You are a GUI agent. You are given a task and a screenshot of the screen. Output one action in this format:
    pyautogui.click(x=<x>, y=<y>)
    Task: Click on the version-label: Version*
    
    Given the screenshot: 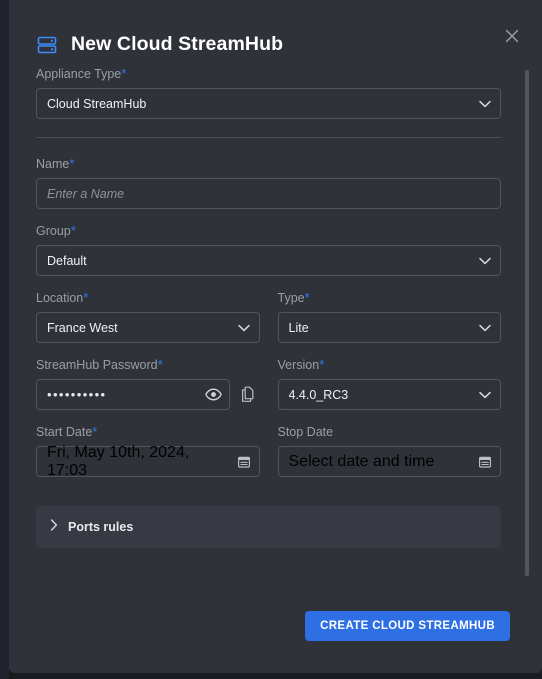 What is the action you would take?
    pyautogui.click(x=301, y=364)
    